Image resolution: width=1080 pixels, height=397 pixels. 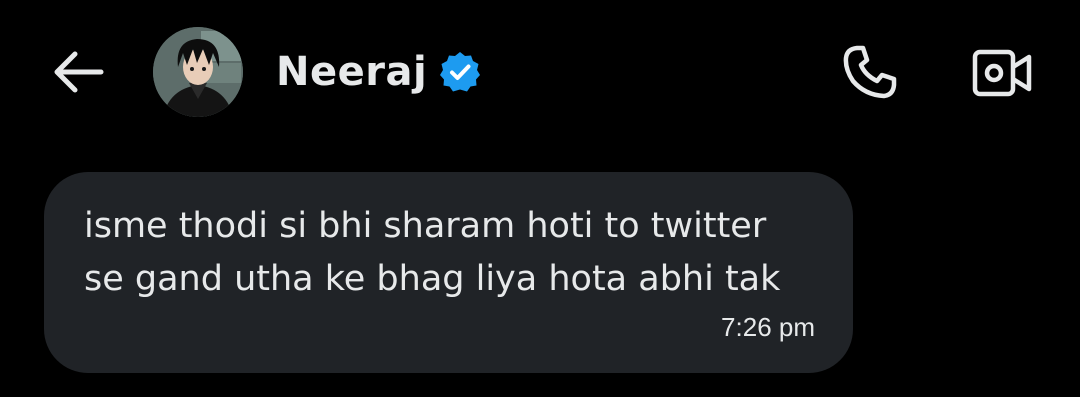 I want to click on message-timestamp: 7:26 pm, so click(x=768, y=327).